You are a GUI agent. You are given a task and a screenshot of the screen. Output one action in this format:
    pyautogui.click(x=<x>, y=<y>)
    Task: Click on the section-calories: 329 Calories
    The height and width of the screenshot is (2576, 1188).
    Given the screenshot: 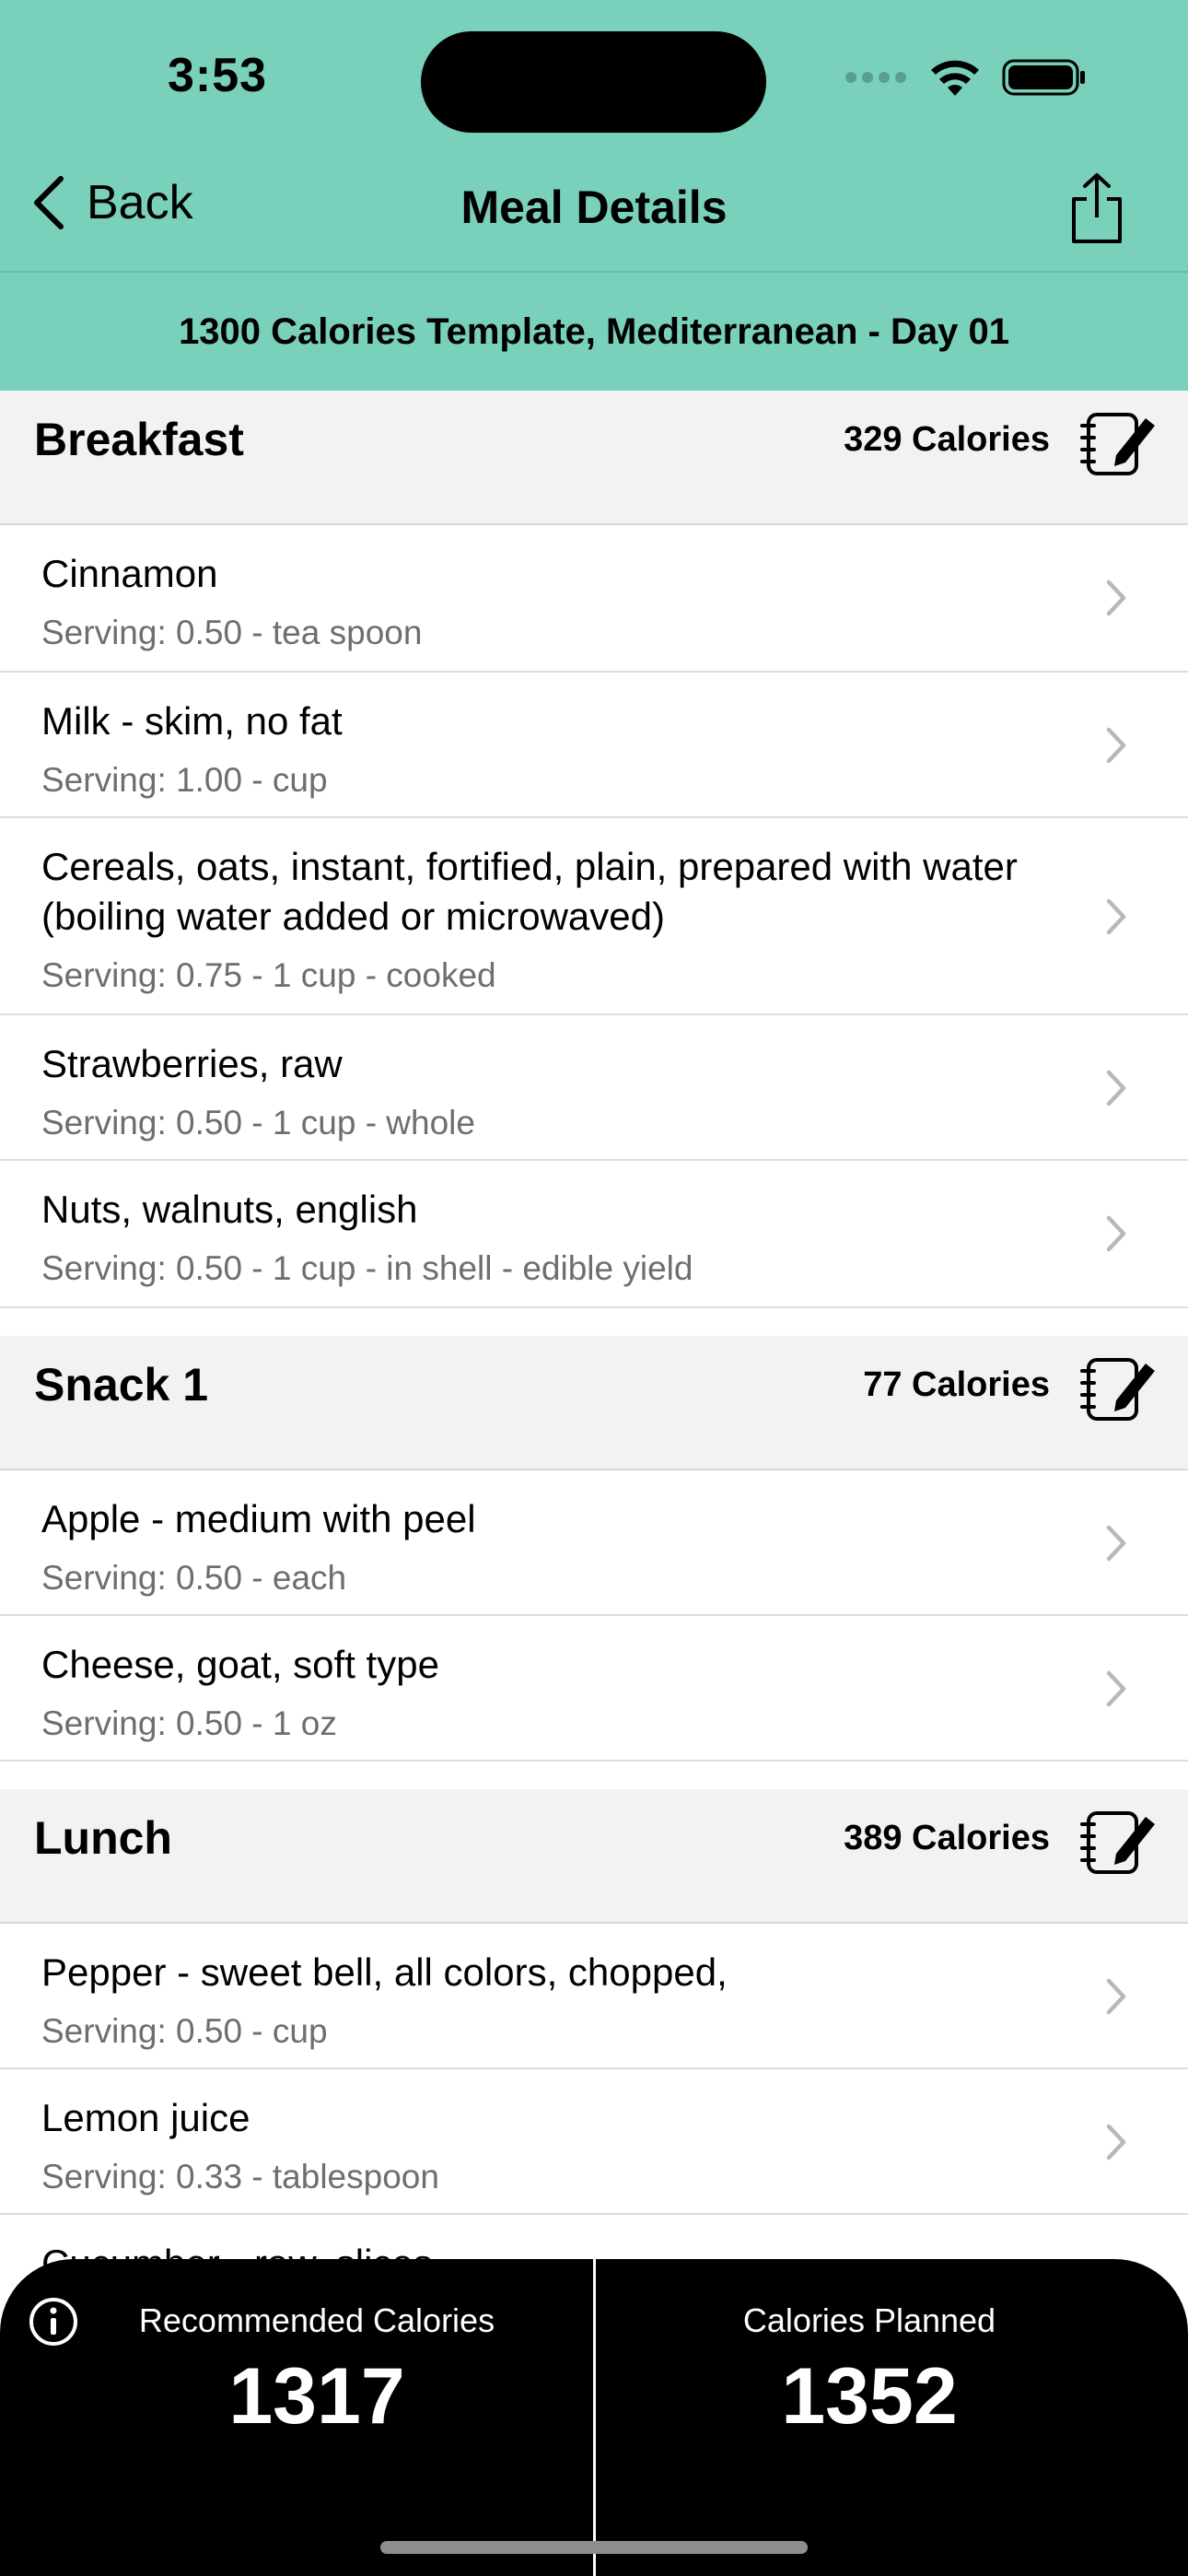 What is the action you would take?
    pyautogui.click(x=947, y=439)
    